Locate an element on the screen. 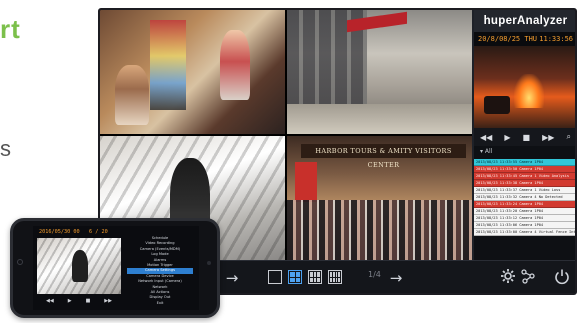 The height and width of the screenshot is (323, 577). network-icon is located at coordinates (528, 278).